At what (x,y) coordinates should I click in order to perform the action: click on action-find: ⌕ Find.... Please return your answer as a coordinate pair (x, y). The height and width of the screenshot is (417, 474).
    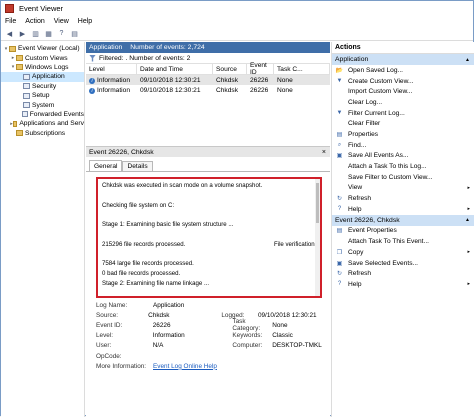
    Looking at the image, I should click on (403, 145).